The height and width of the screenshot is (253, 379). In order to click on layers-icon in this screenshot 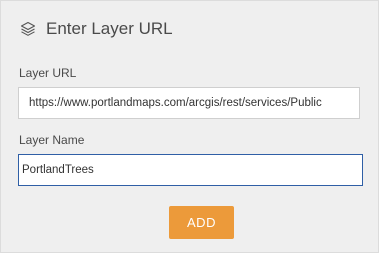, I will do `click(28, 29)`.